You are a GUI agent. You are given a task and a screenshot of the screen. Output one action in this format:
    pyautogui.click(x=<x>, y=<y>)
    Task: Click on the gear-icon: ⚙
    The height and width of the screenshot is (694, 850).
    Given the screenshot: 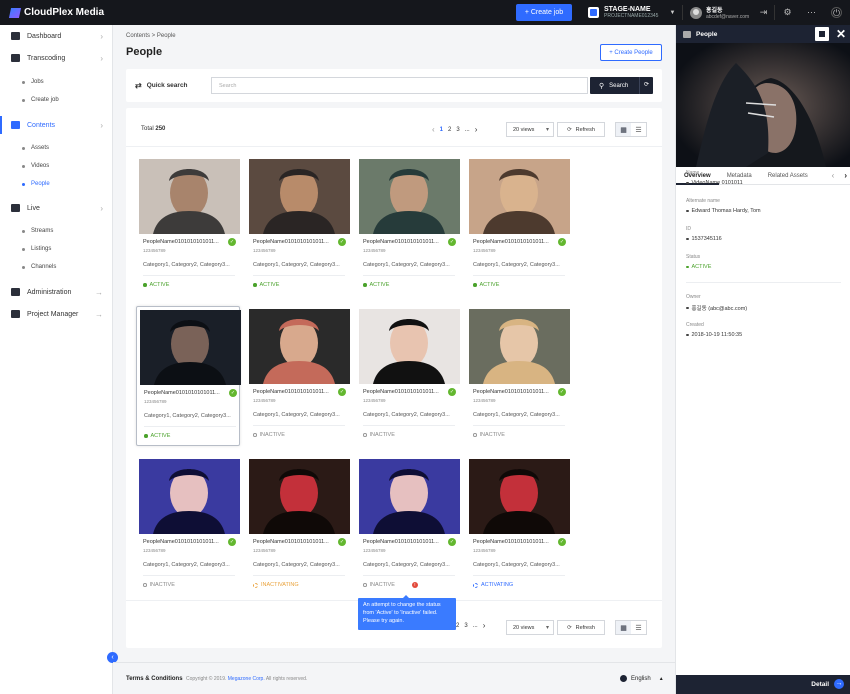 What is the action you would take?
    pyautogui.click(x=787, y=12)
    